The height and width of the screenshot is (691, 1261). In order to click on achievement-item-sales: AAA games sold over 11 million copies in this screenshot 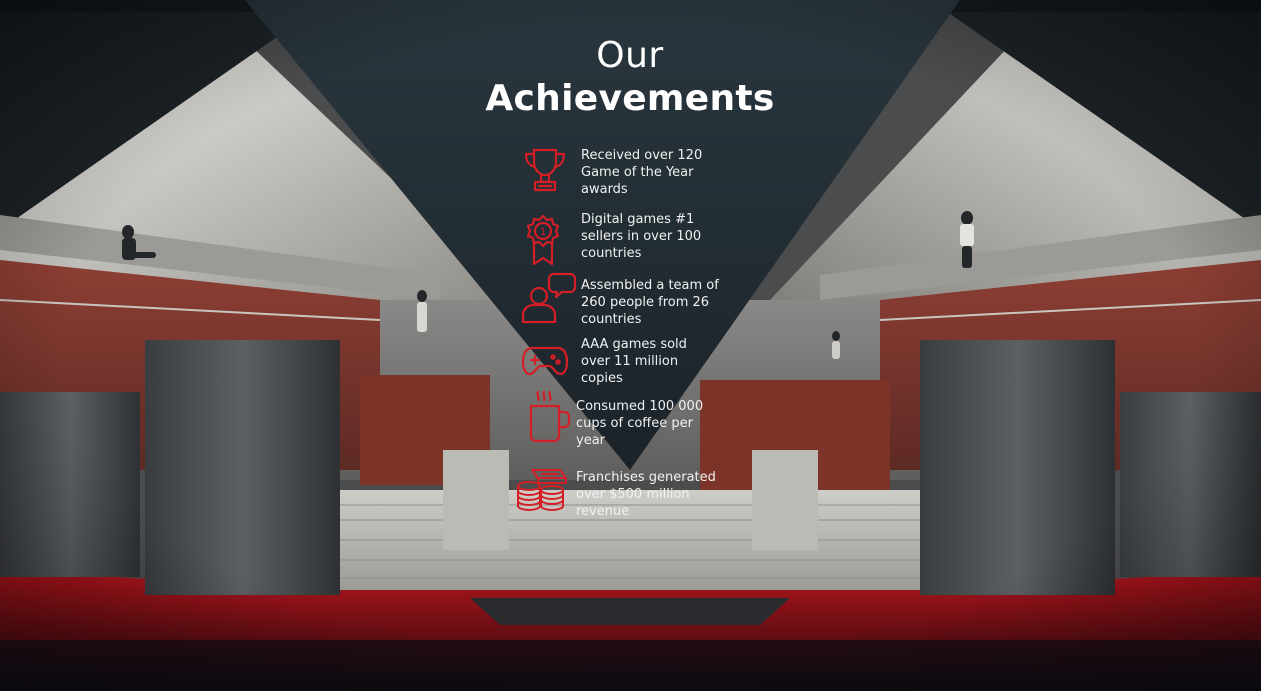, I will do `click(620, 364)`.